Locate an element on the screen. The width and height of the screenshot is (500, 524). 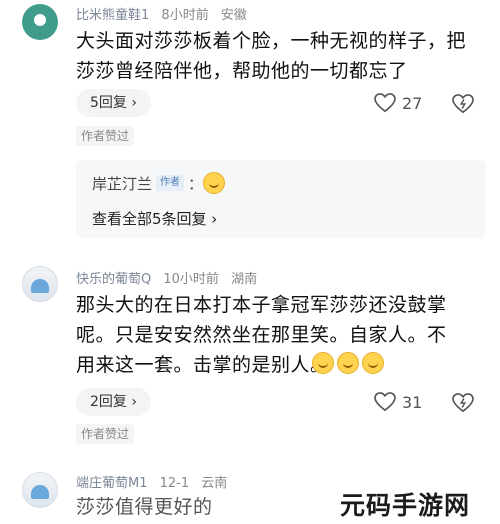
comment-meta: 快乐的葡萄Q 10小时前 湖南 is located at coordinates (170, 277).